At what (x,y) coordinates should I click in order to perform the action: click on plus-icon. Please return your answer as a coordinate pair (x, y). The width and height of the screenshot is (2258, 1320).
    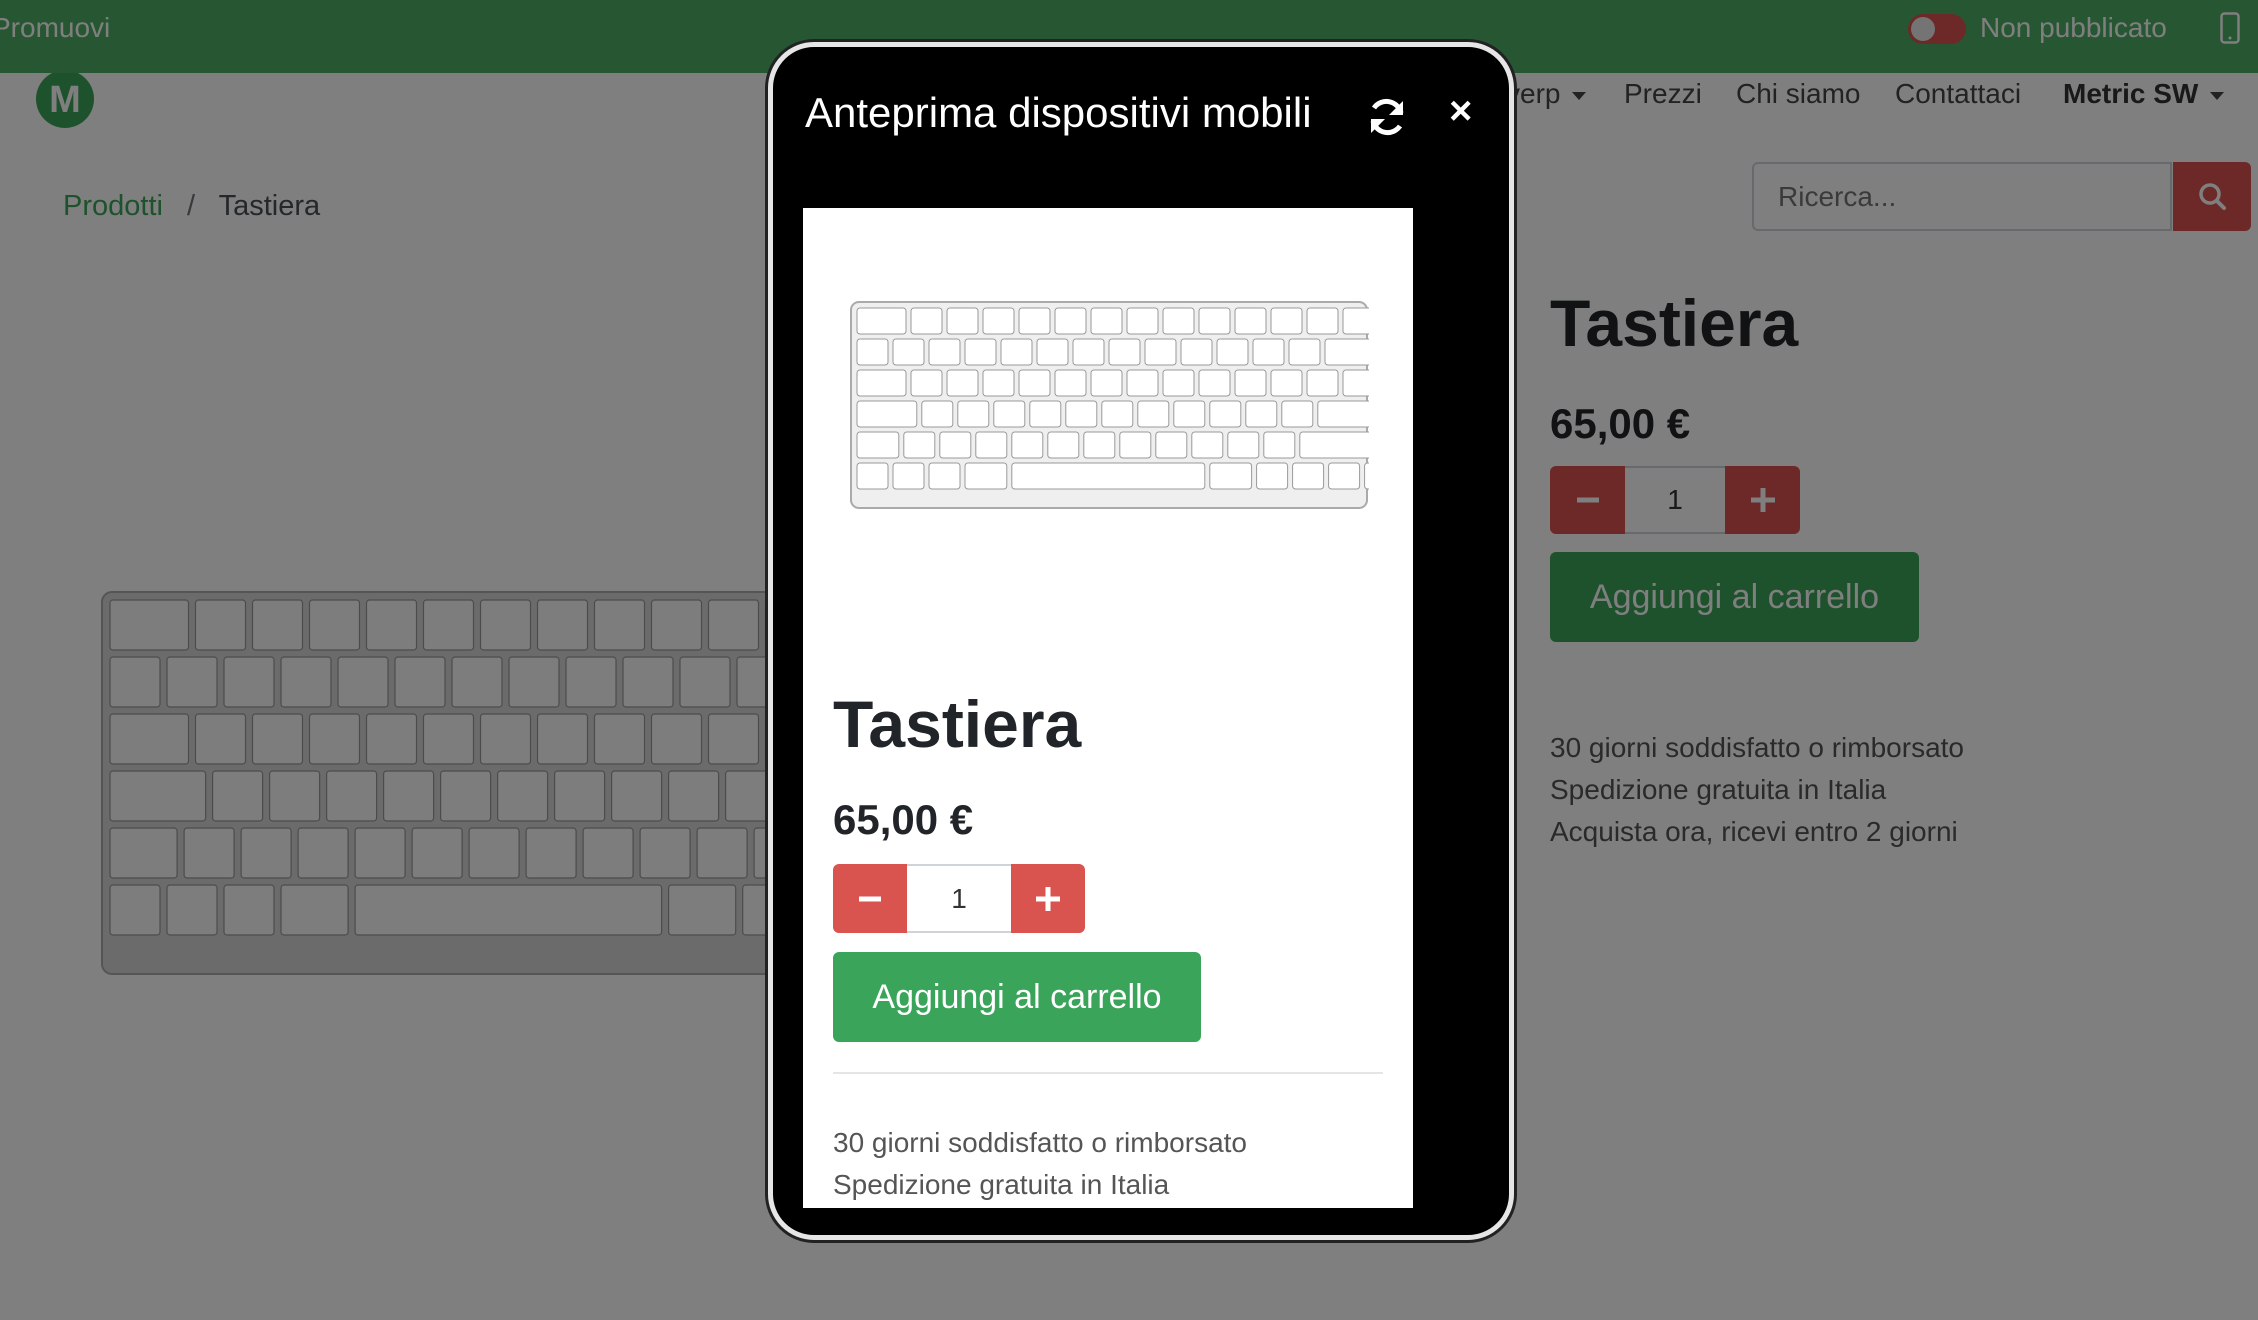
    Looking at the image, I should click on (1048, 898).